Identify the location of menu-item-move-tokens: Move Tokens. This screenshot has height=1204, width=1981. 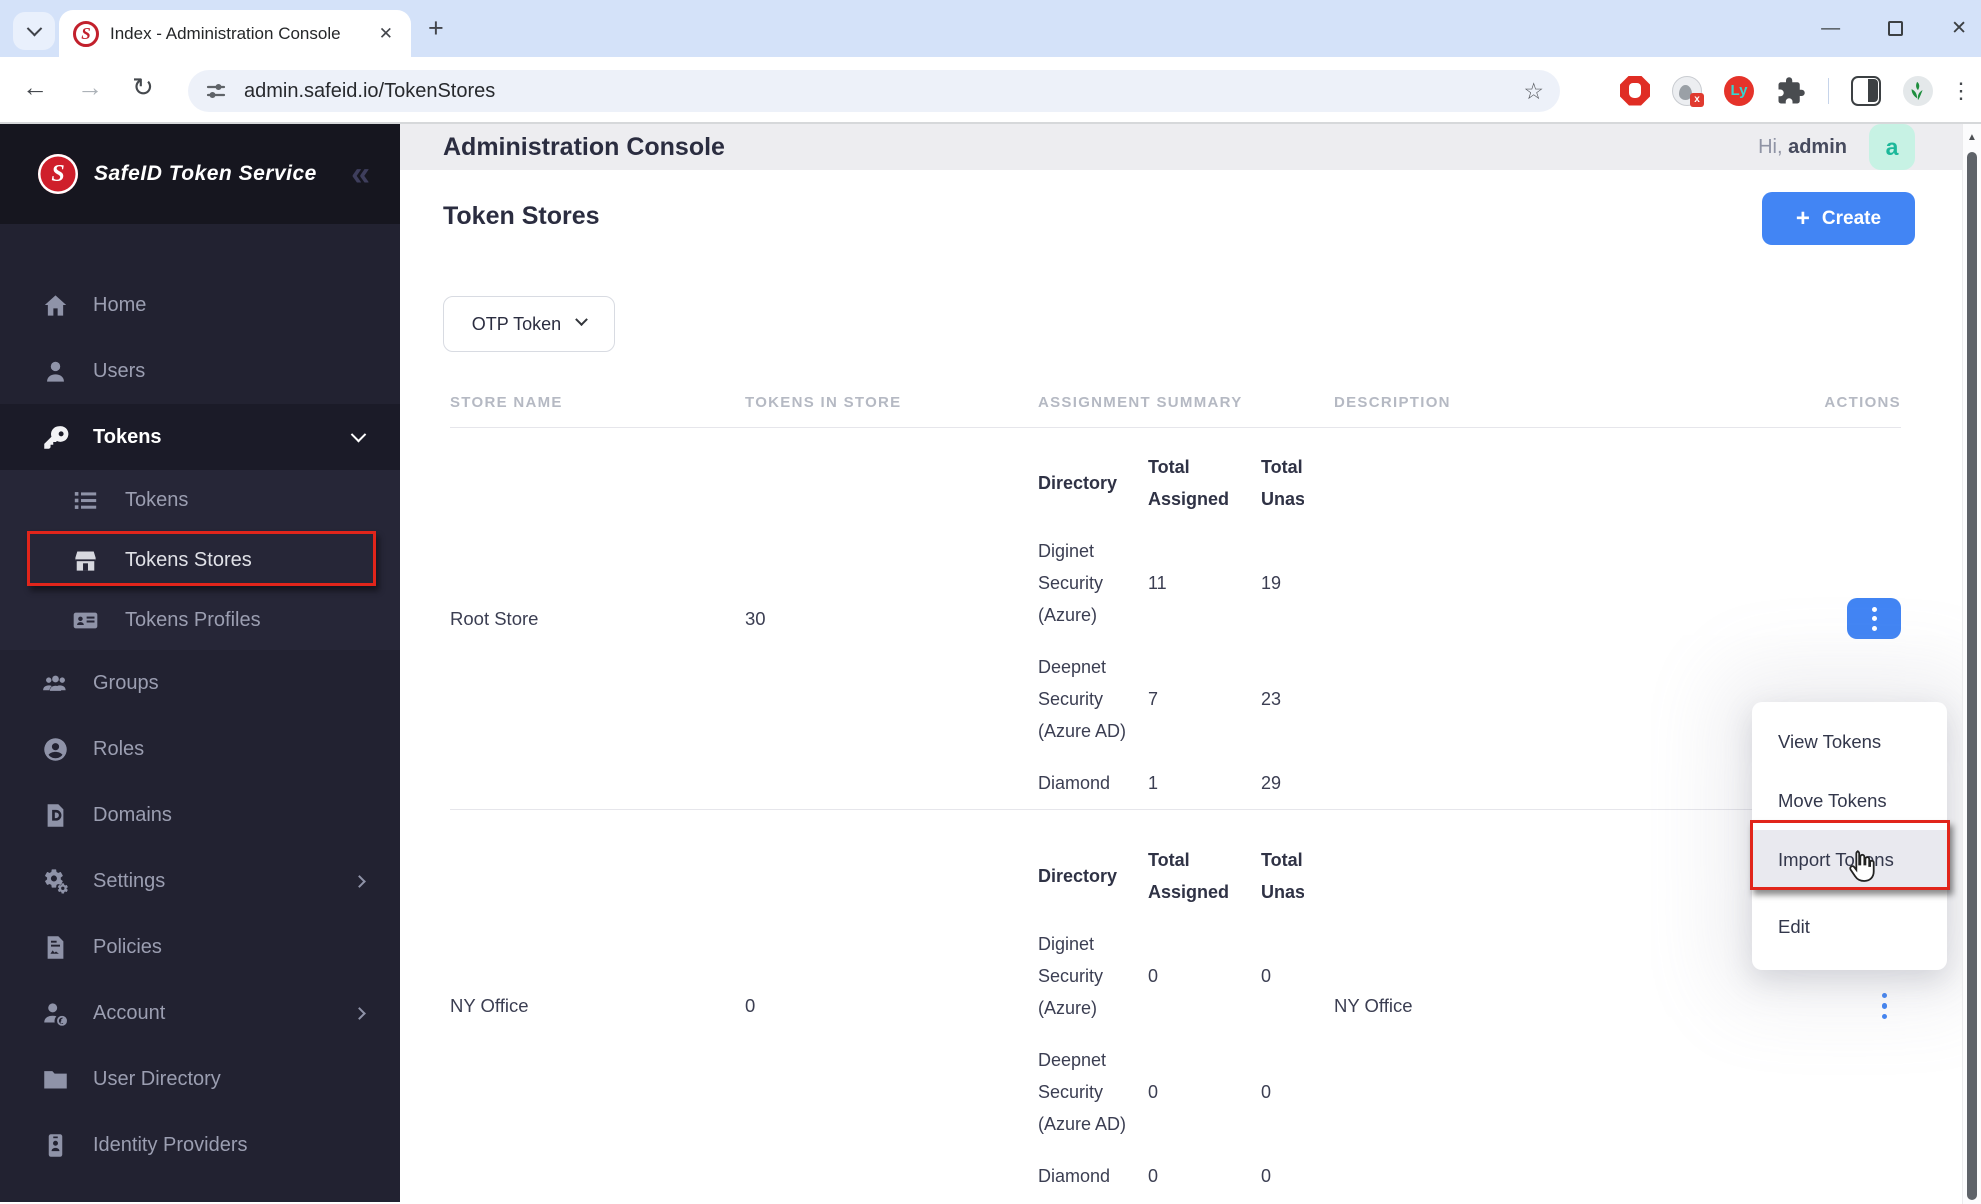
(1849, 800).